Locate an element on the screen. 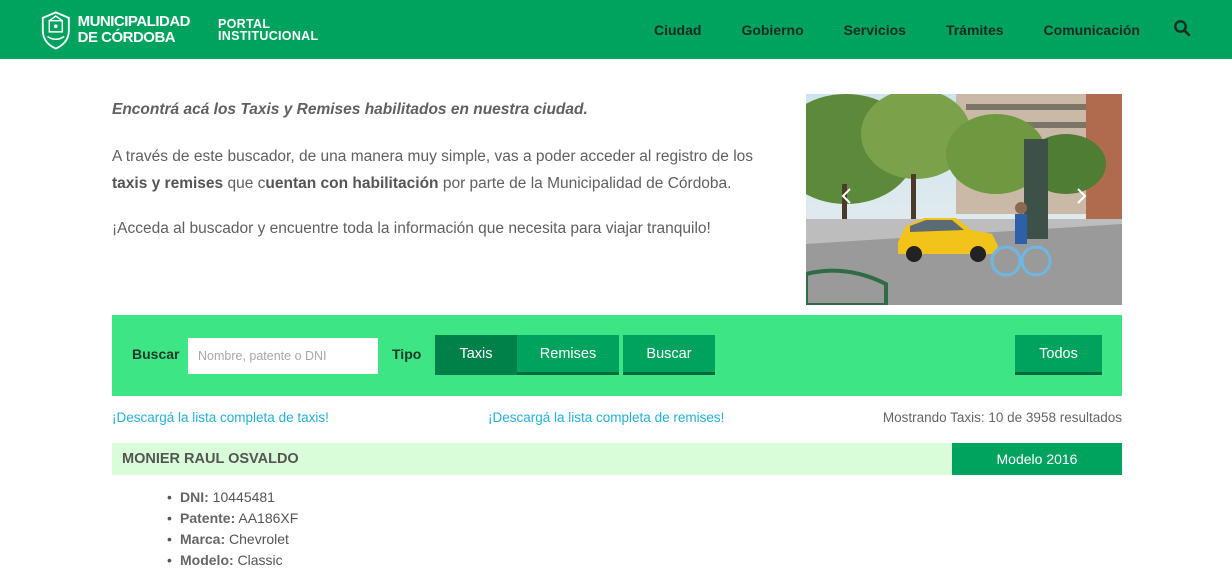 This screenshot has width=1232, height=582. portal-institucional-link: PORTAL INSTITUCIONAL is located at coordinates (268, 30).